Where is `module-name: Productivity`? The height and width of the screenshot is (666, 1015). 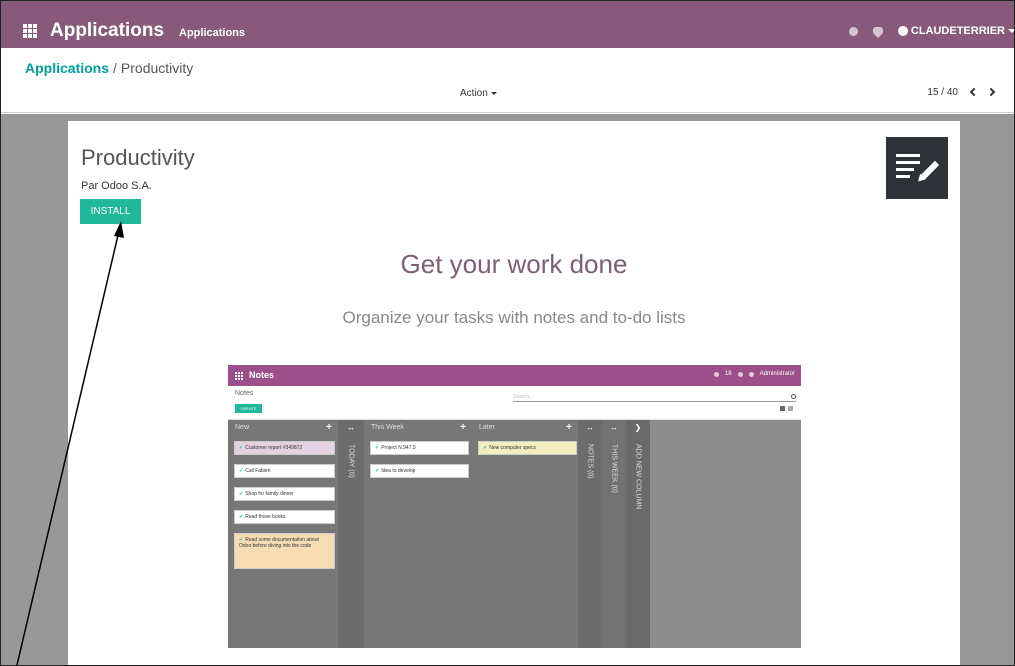
module-name: Productivity is located at coordinates (138, 157).